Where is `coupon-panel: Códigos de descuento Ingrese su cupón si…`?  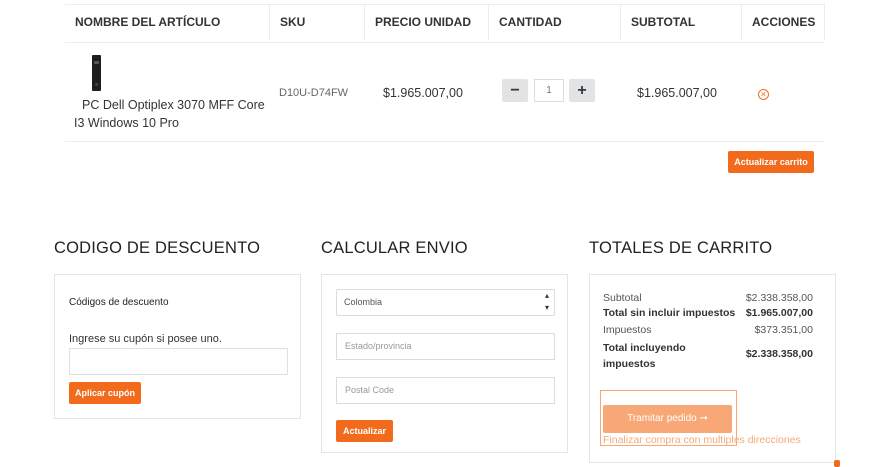 coupon-panel: Códigos de descuento Ingrese su cupón si… is located at coordinates (177, 346).